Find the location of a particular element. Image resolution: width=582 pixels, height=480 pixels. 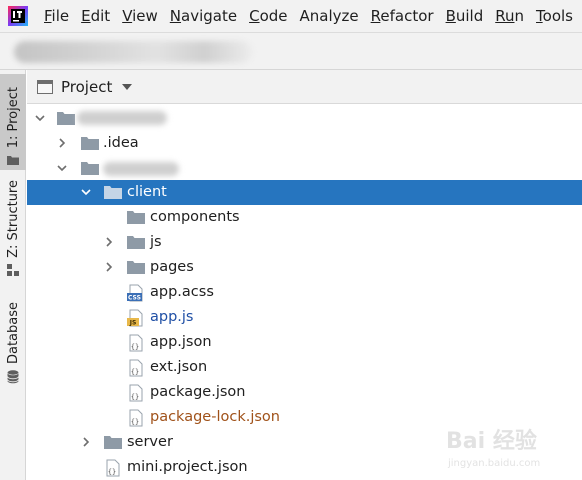

tree-row-idea: .idea is located at coordinates (304, 143).